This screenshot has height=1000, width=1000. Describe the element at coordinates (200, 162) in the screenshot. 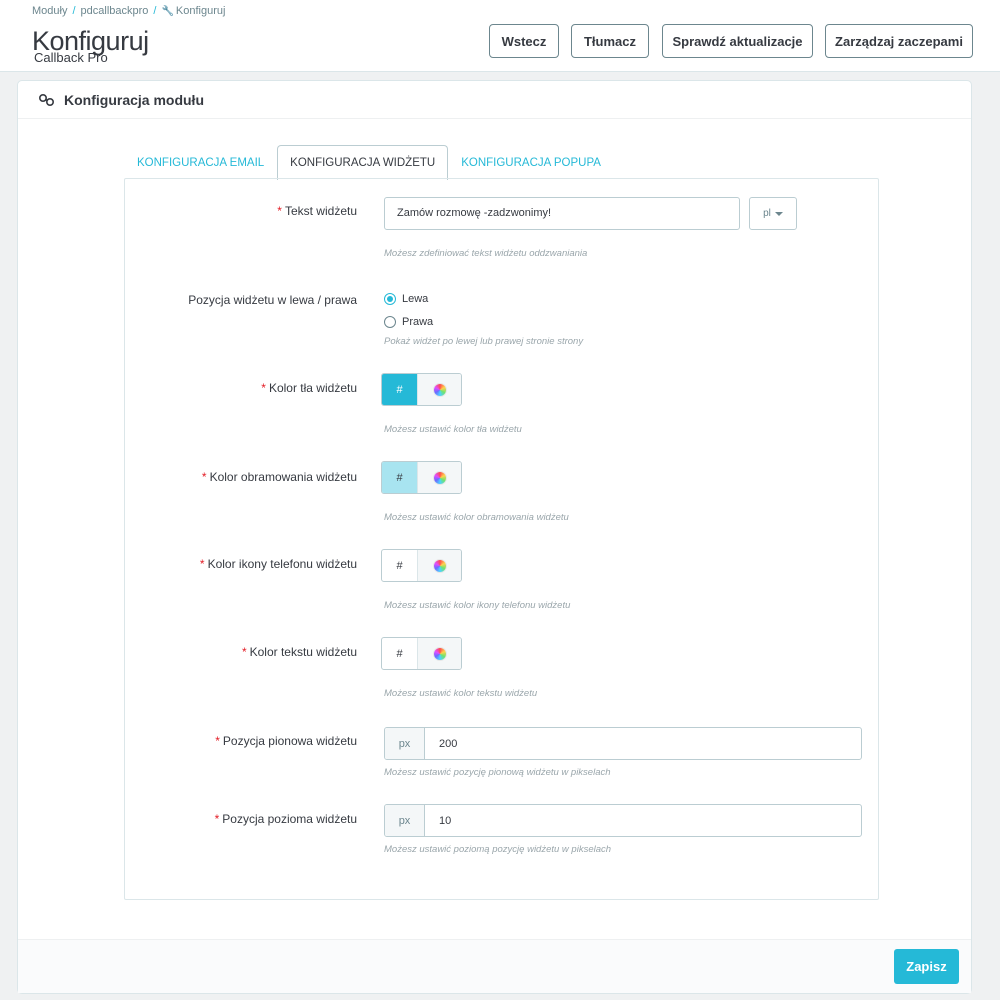

I see `tab-email-config: KONFIGURACJA EMAIL` at that location.